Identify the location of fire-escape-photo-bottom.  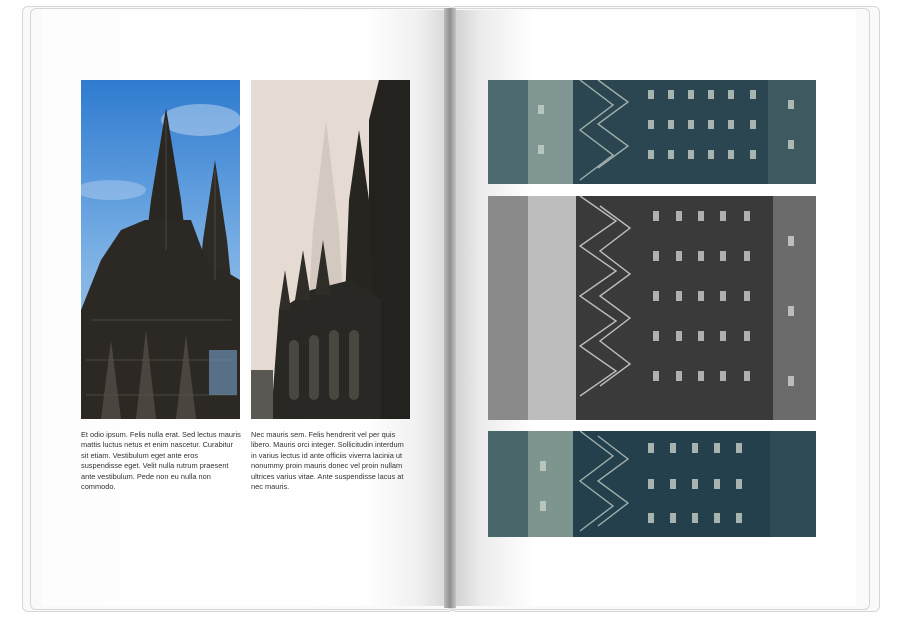
(652, 484).